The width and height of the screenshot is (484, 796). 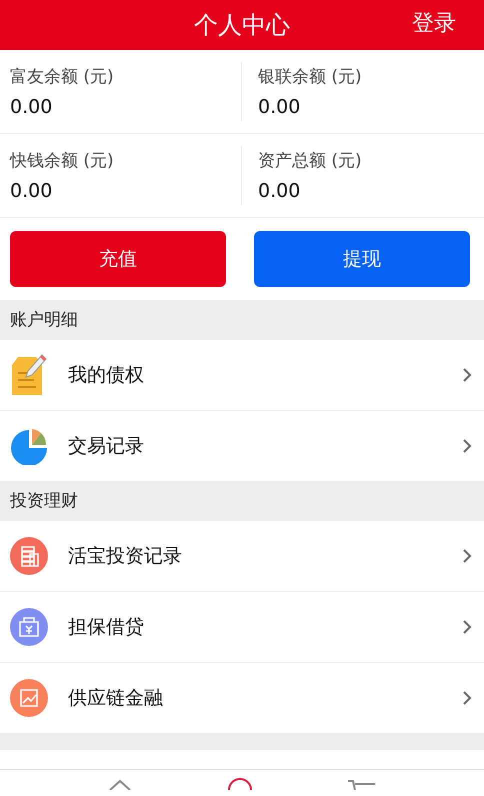 I want to click on menu-label: 交易记录, so click(x=106, y=446).